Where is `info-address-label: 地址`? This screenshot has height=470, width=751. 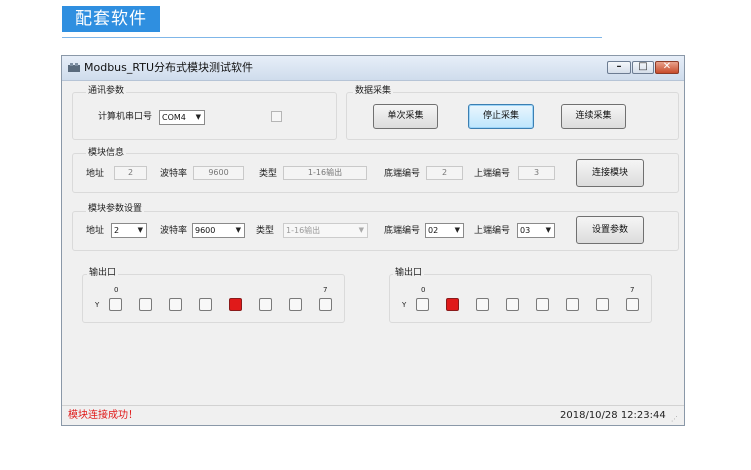
info-address-label: 地址 is located at coordinates (95, 174).